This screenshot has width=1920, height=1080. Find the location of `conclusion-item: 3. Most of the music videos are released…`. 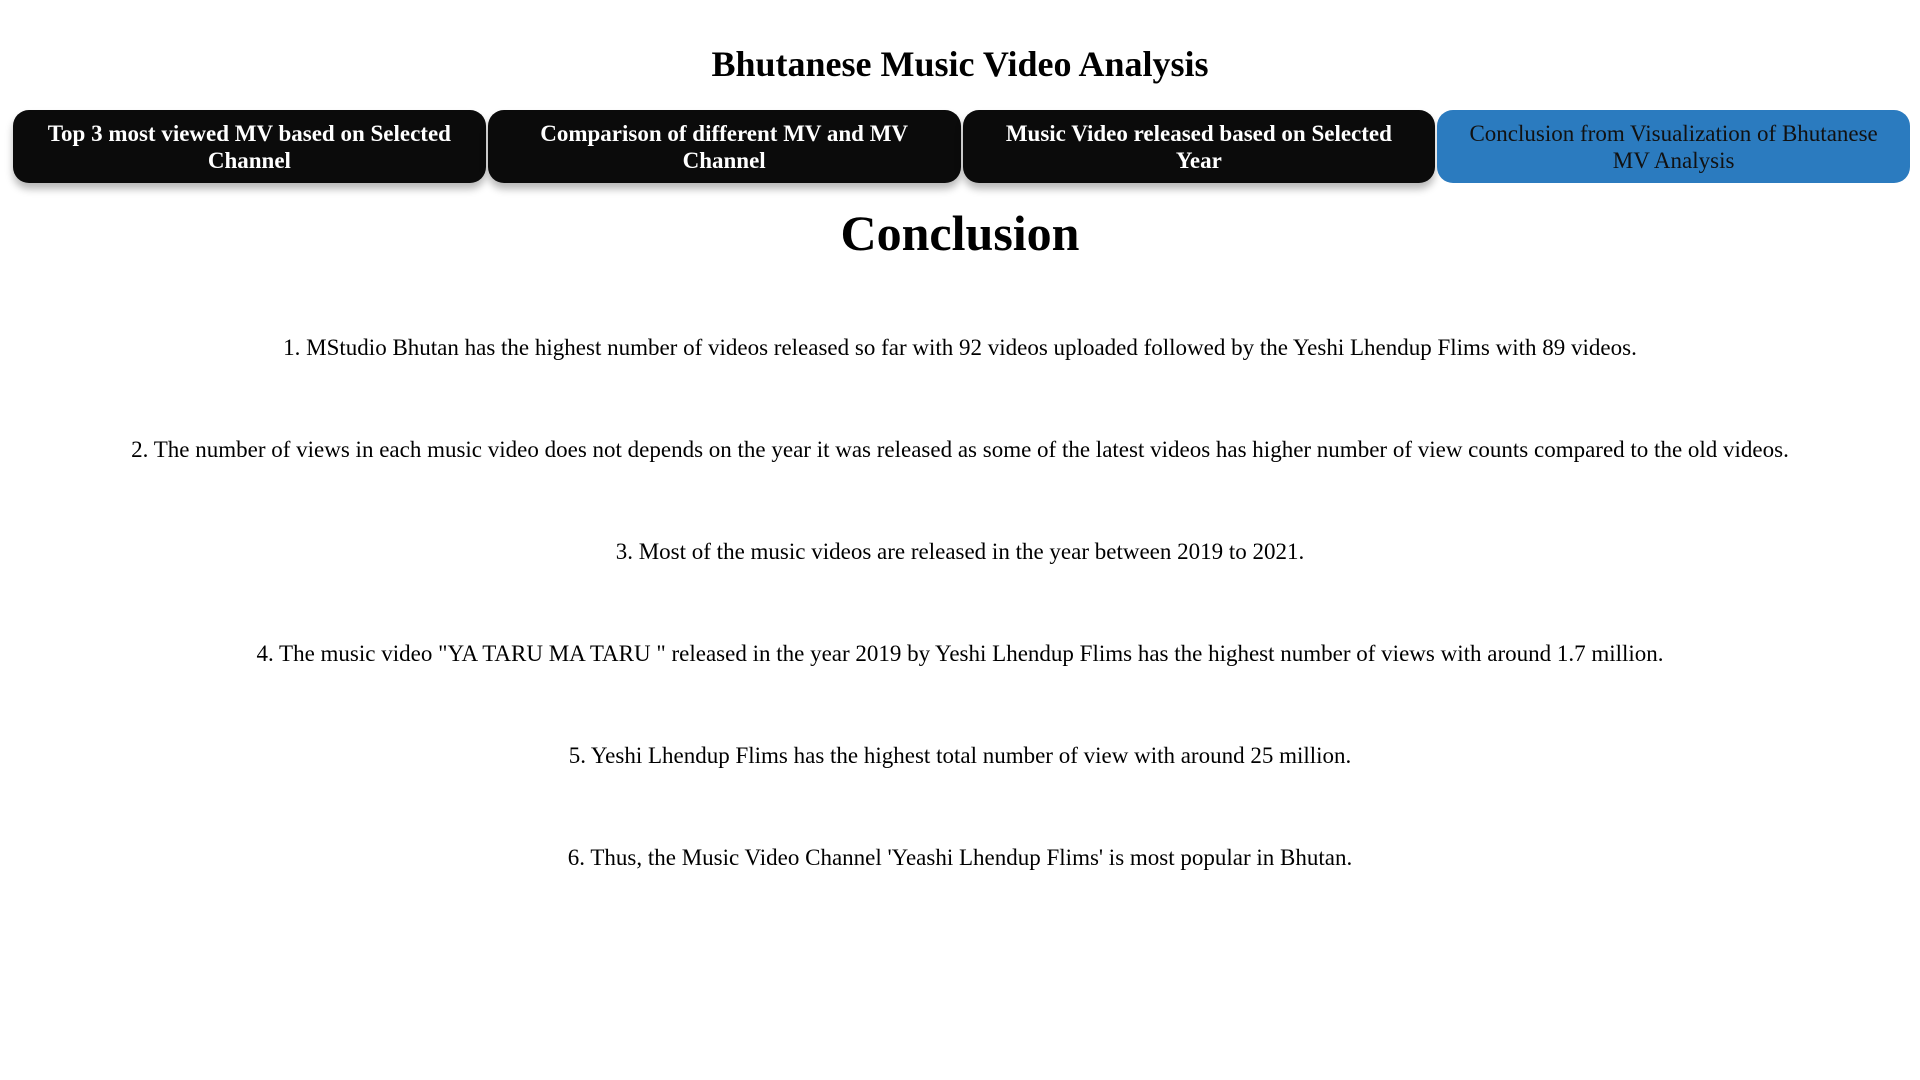

conclusion-item: 3. Most of the music videos are released… is located at coordinates (960, 551).